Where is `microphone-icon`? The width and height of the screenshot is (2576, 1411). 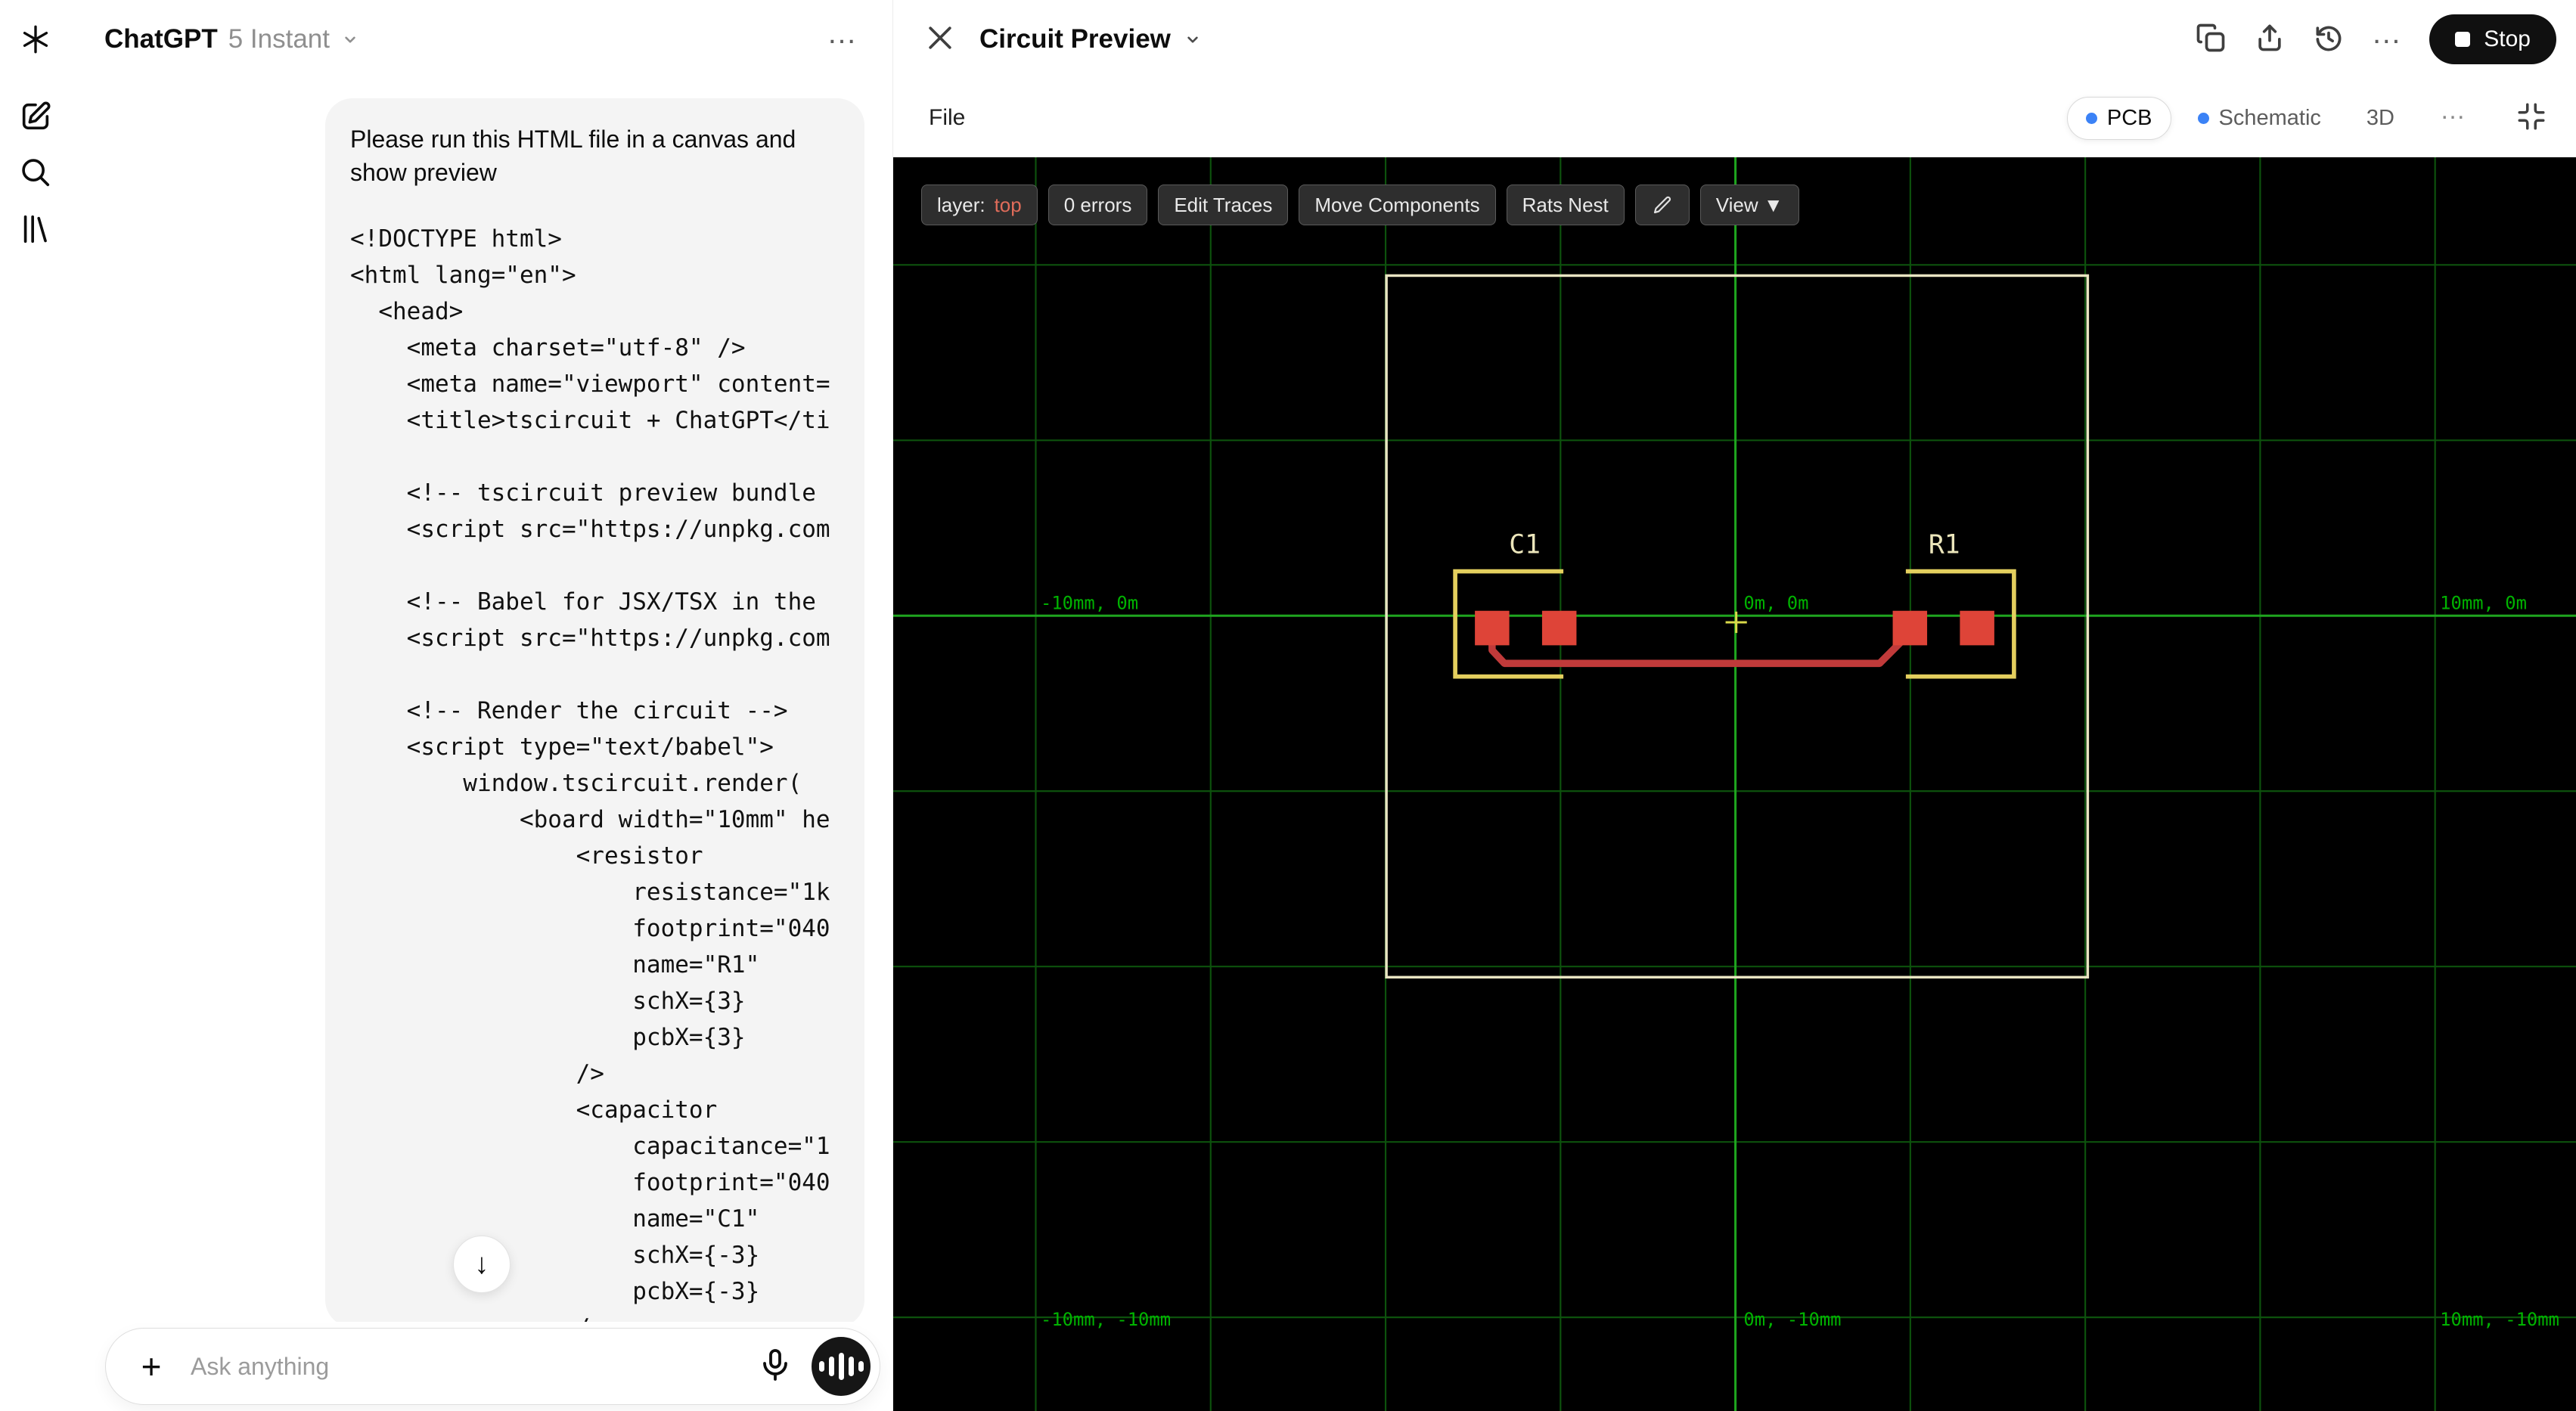
microphone-icon is located at coordinates (775, 1367).